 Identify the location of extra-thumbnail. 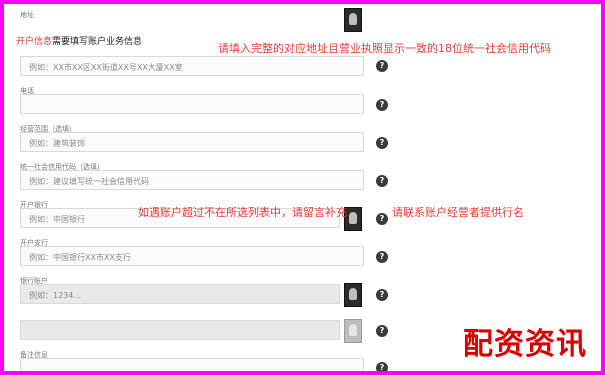
(353, 331).